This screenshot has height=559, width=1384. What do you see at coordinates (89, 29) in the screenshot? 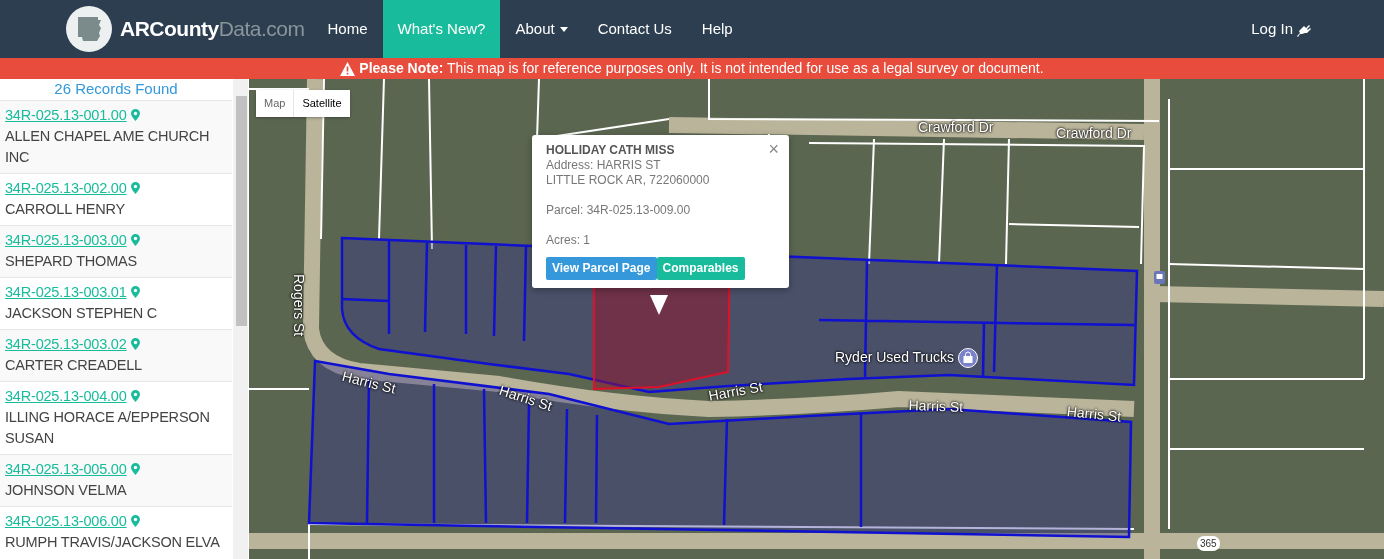
I see `state-logo-icon` at bounding box center [89, 29].